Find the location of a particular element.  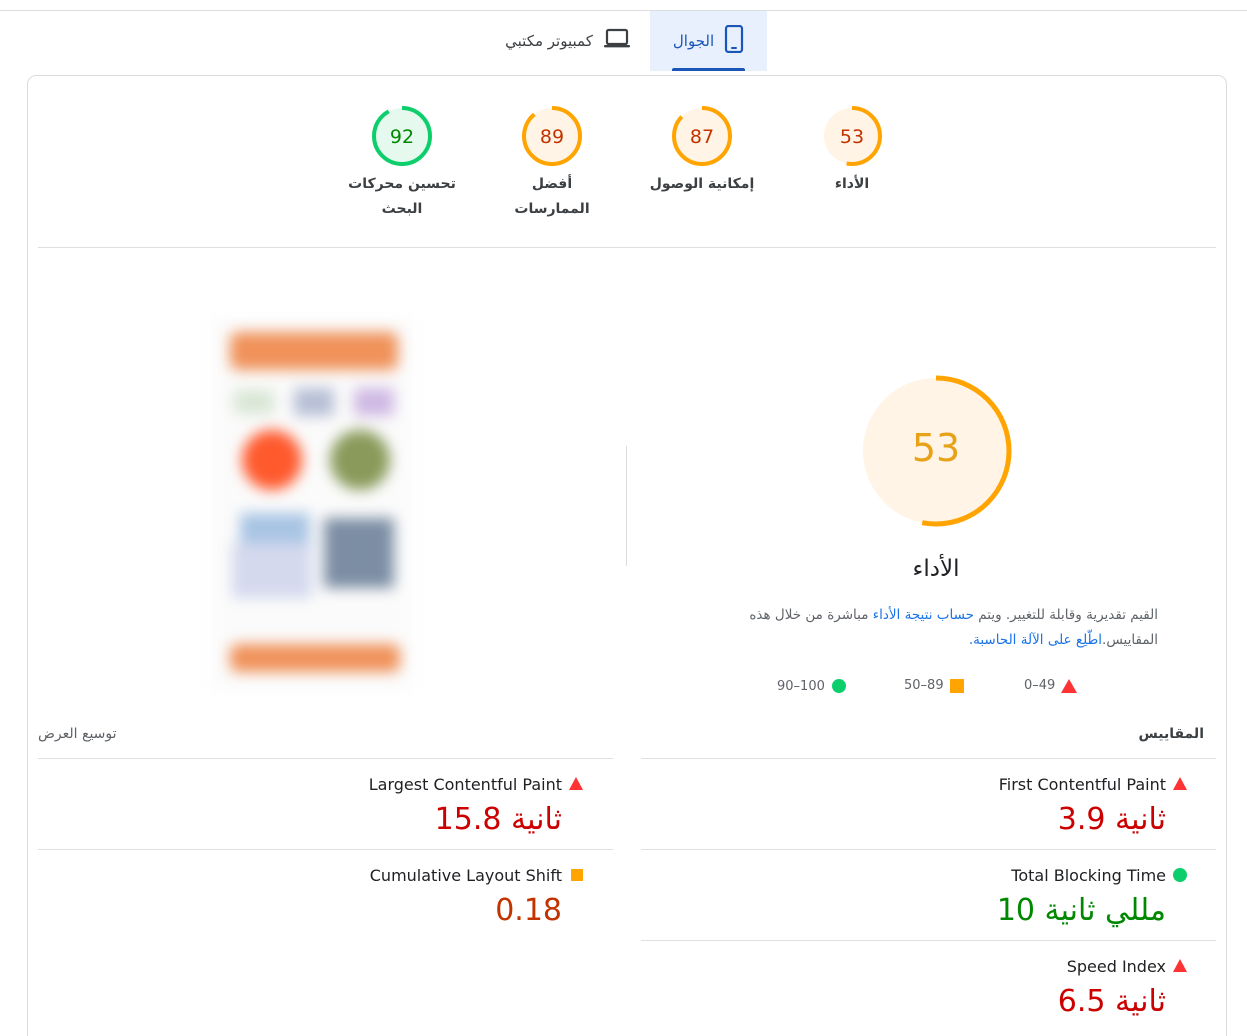

legend-average-label: 50–89 is located at coordinates (924, 685).